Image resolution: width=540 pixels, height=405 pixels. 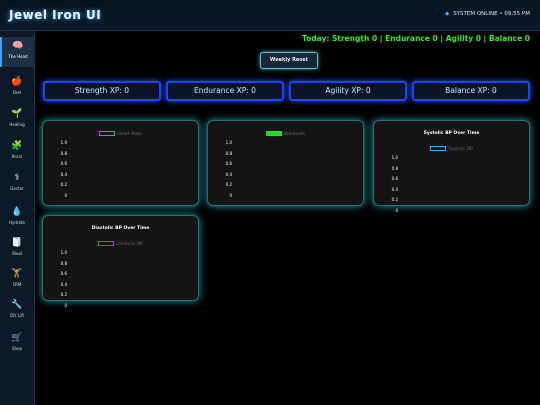 What do you see at coordinates (17, 243) in the screenshot?
I see `toilet-paper-icon: 🧻` at bounding box center [17, 243].